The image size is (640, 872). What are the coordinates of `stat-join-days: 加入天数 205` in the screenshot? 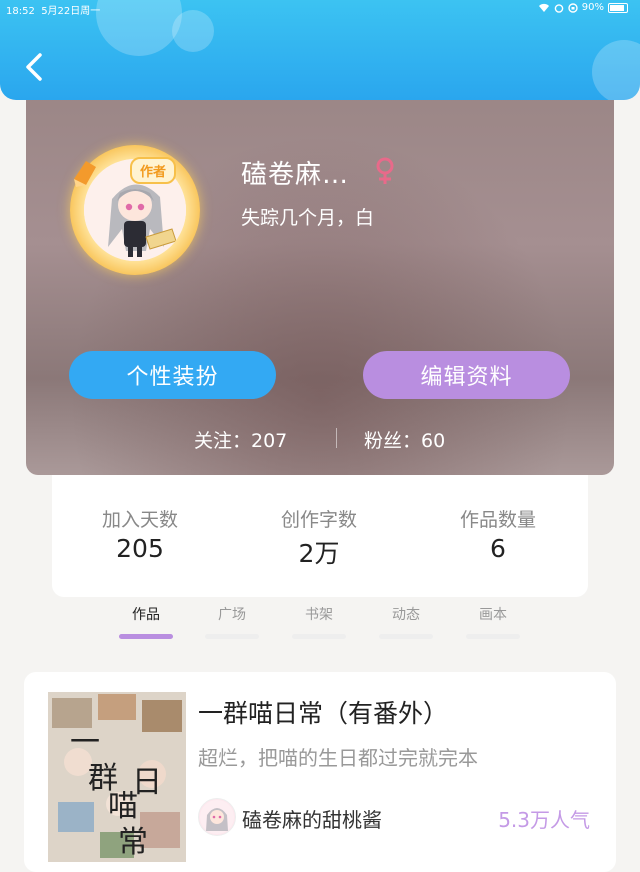 It's located at (140, 534).